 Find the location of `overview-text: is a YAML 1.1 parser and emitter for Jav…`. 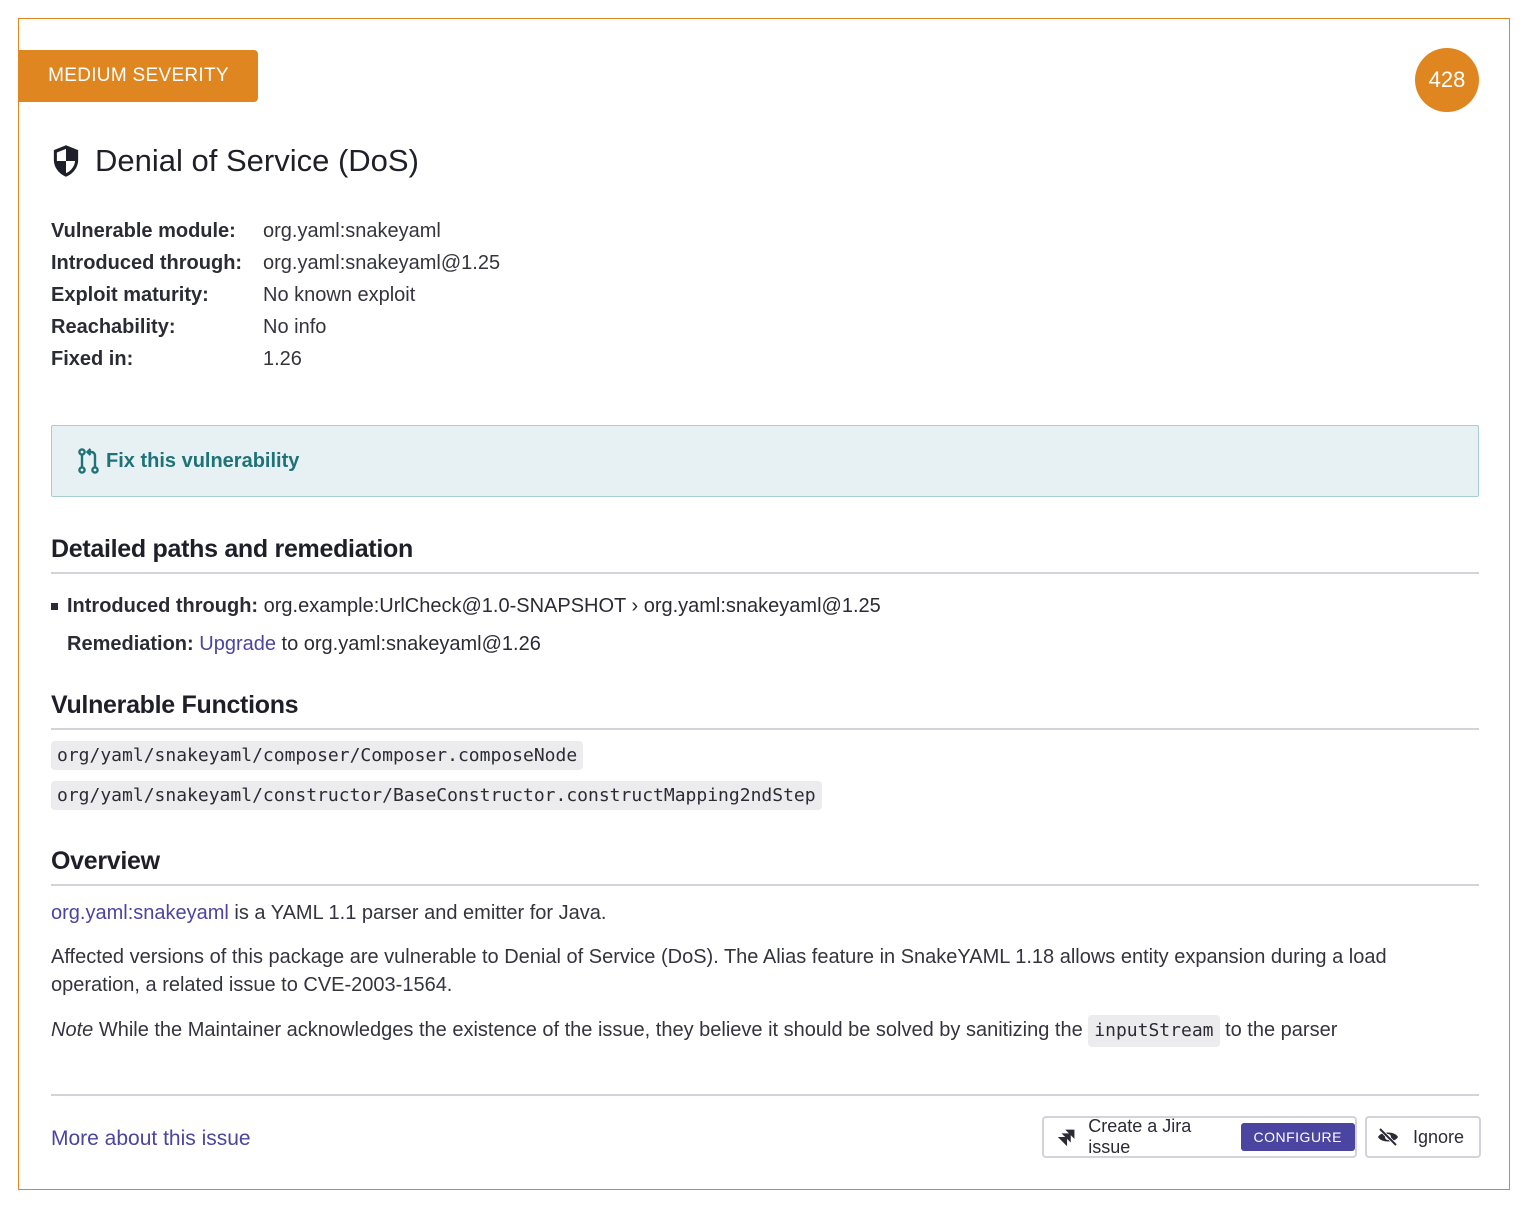

overview-text: is a YAML 1.1 parser and emitter for Jav… is located at coordinates (420, 913).